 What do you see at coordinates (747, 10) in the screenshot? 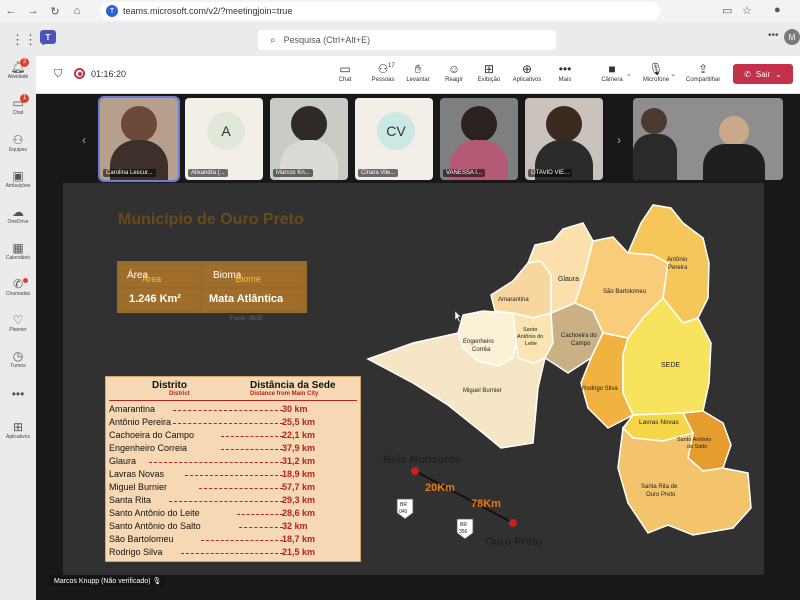
I see `star-icon: ☆` at bounding box center [747, 10].